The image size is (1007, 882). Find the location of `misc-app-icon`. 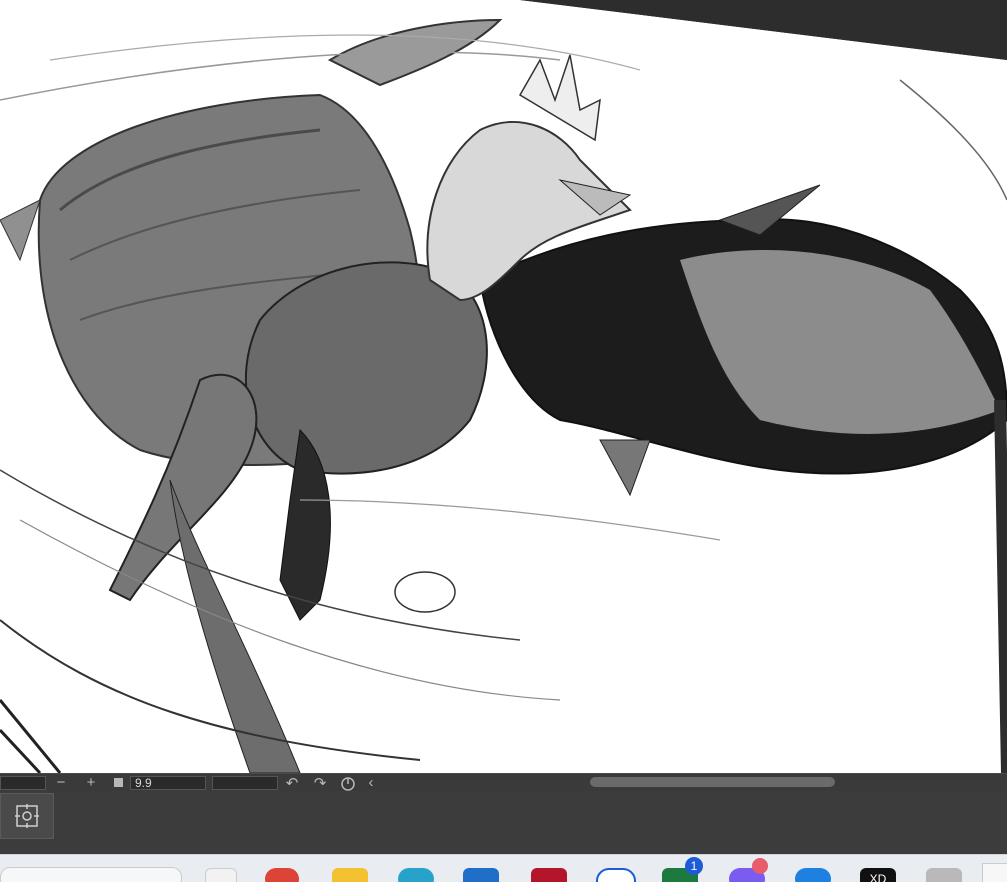

misc-app-icon is located at coordinates (944, 875).